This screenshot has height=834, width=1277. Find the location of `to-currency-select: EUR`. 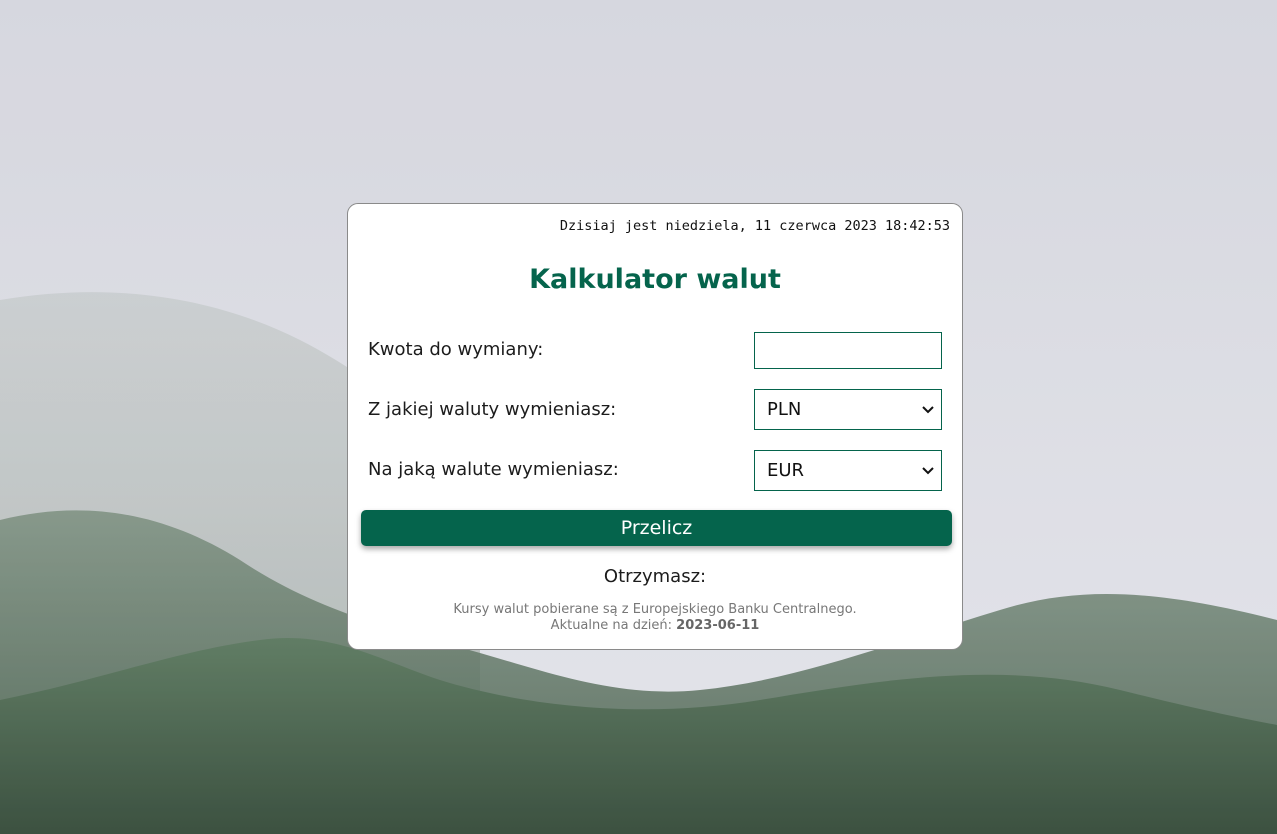

to-currency-select: EUR is located at coordinates (848, 470).